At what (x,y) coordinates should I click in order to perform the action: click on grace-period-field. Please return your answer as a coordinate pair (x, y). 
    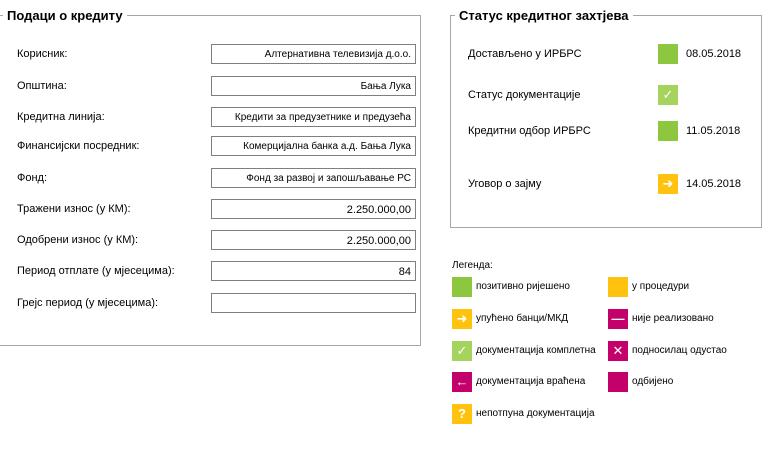
    Looking at the image, I should click on (313, 303).